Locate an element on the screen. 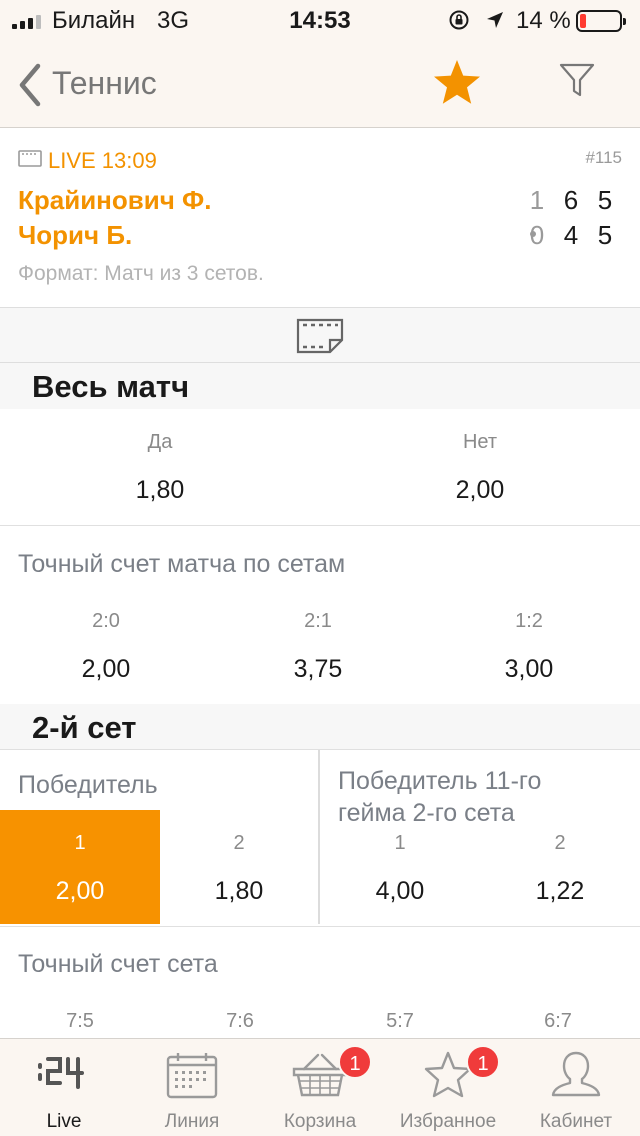 This screenshot has width=640, height=1136. player2-set2-games: 5 is located at coordinates (605, 235).